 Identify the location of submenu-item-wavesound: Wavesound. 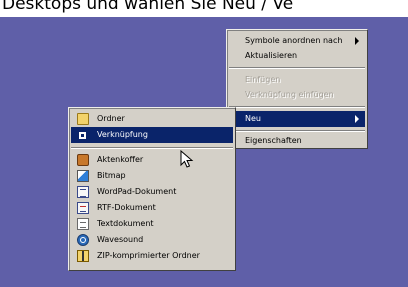
(152, 240).